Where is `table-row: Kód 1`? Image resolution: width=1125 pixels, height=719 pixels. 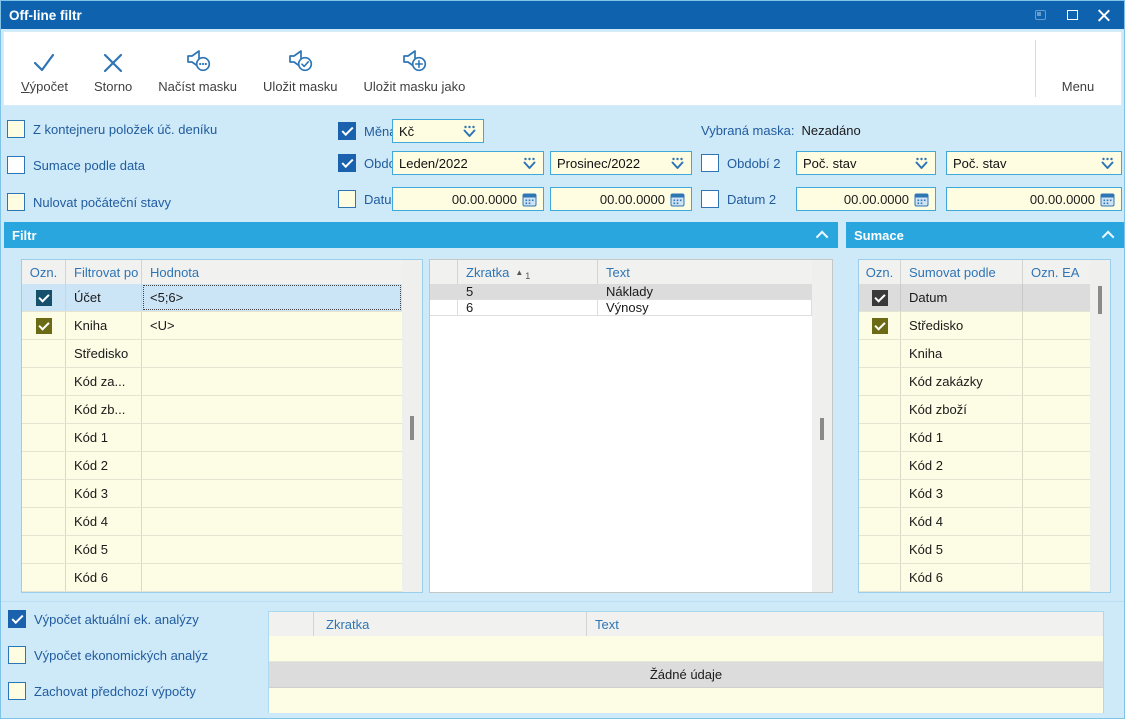 table-row: Kód 1 is located at coordinates (222, 438).